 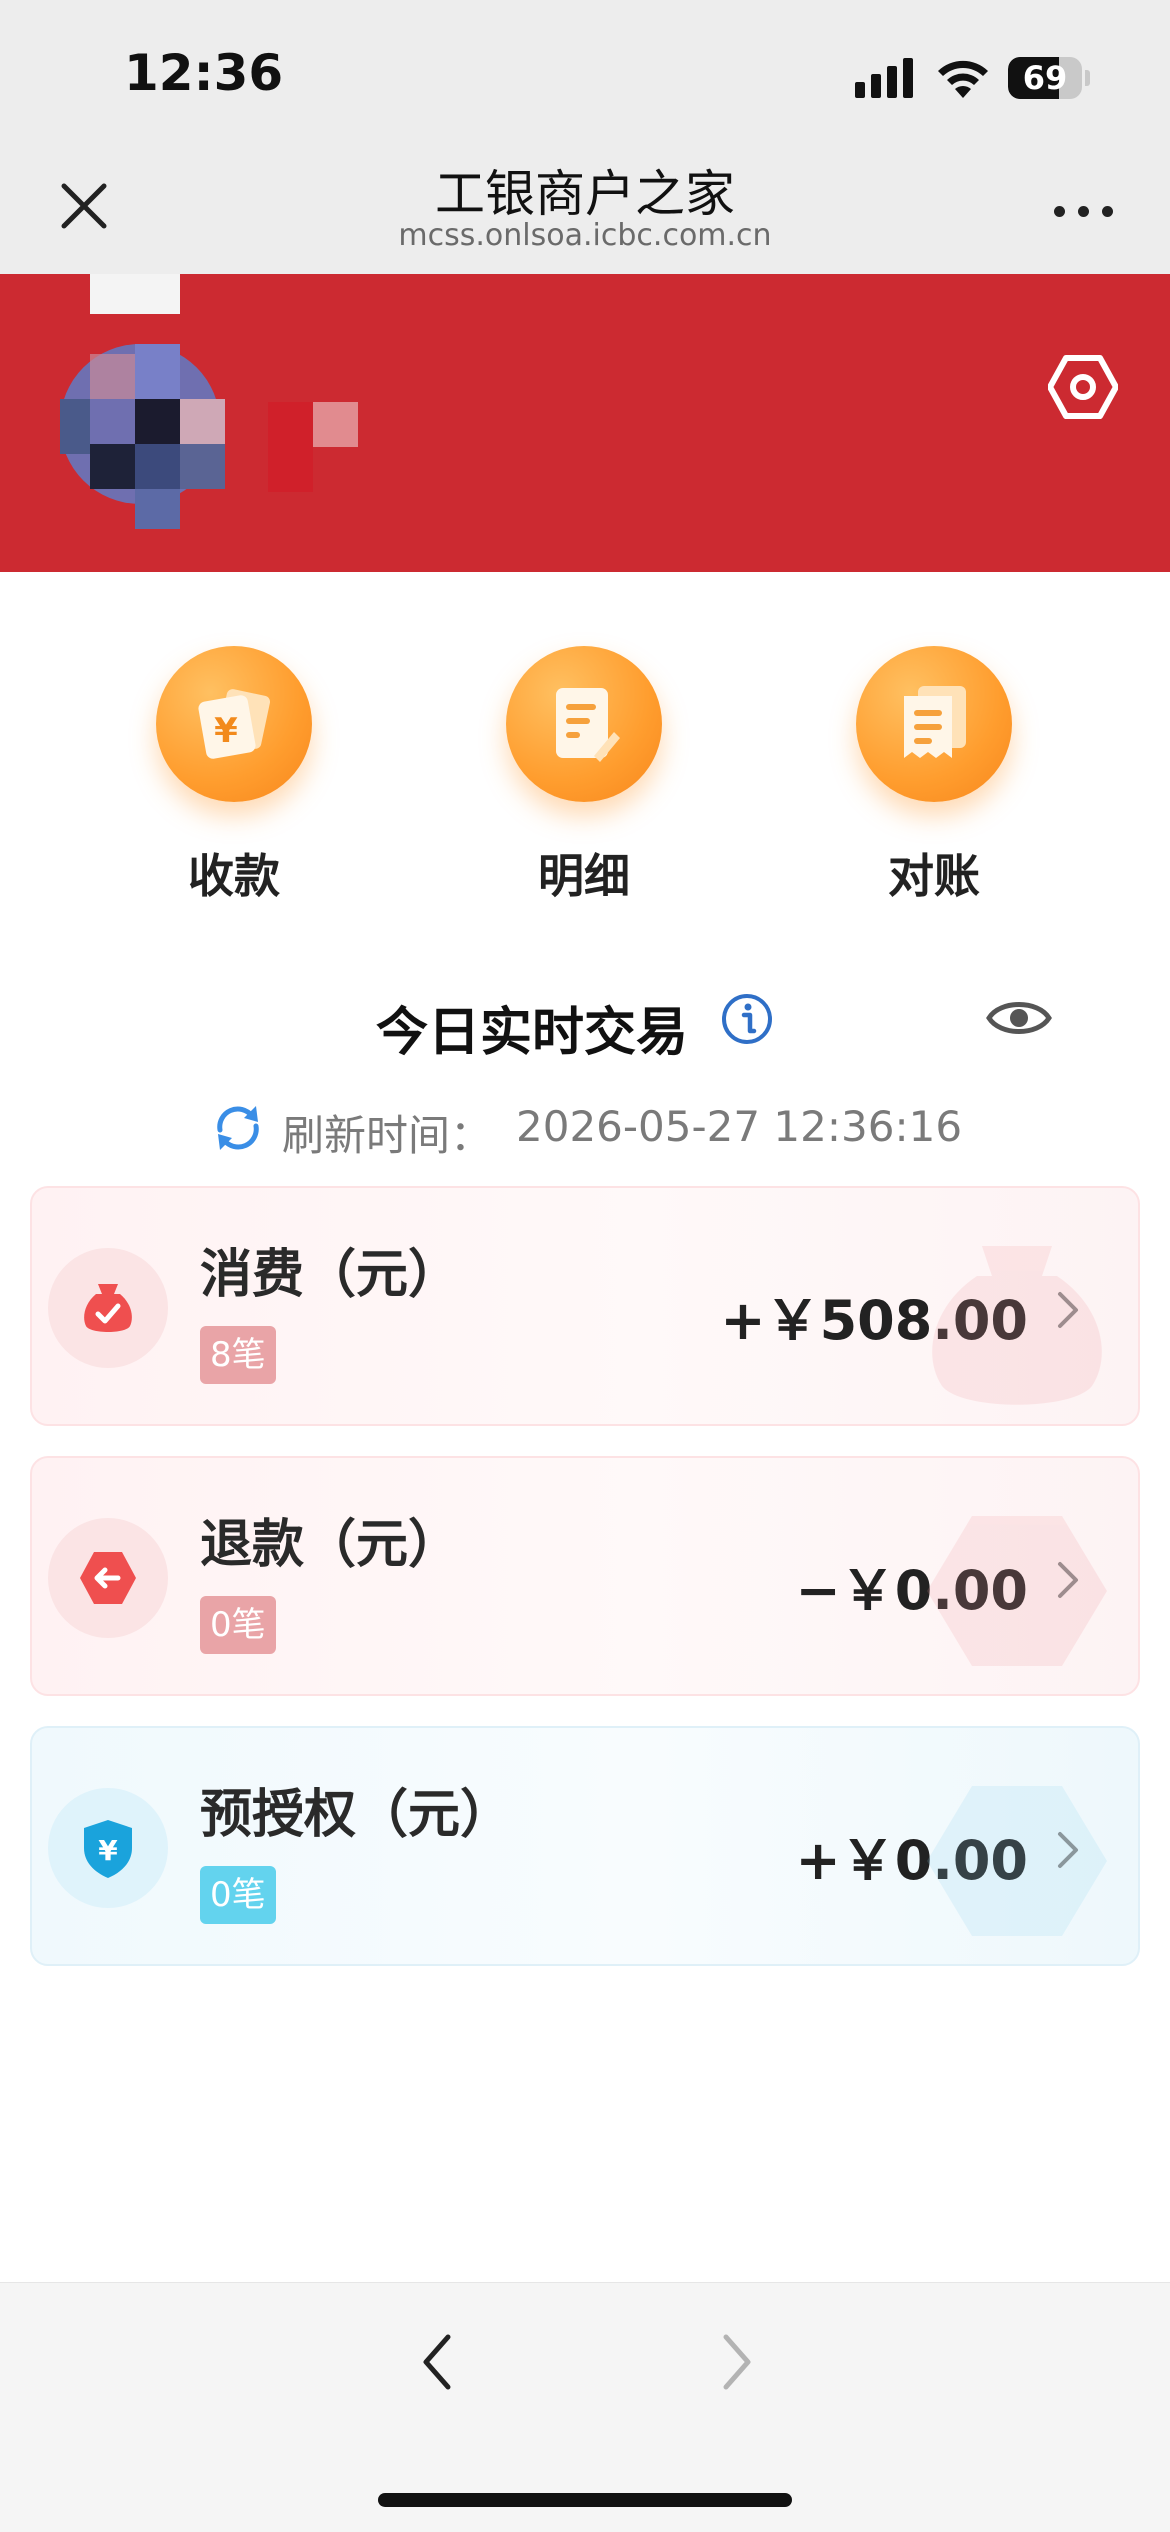 What do you see at coordinates (238, 1355) in the screenshot?
I see `transaction-count-badge: 8笔` at bounding box center [238, 1355].